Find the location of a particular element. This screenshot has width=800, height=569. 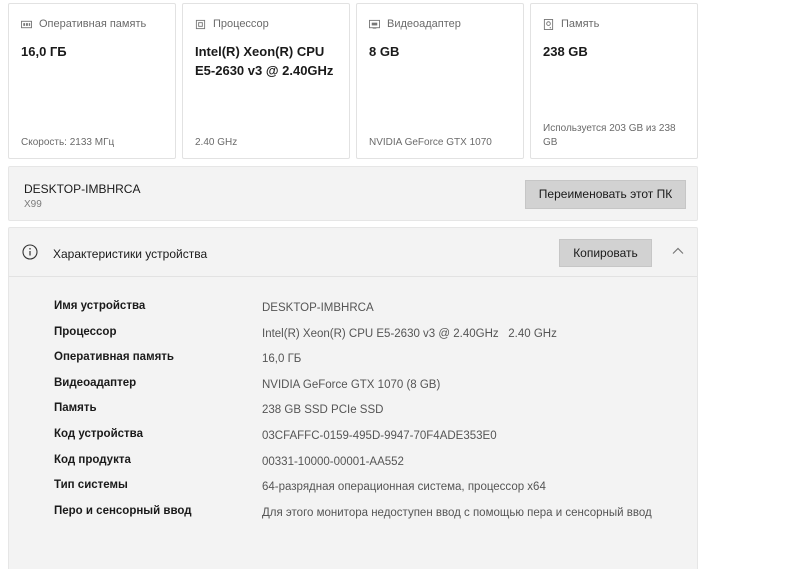

spec-value: 00331-10000-00001-AA552 is located at coordinates (333, 462).